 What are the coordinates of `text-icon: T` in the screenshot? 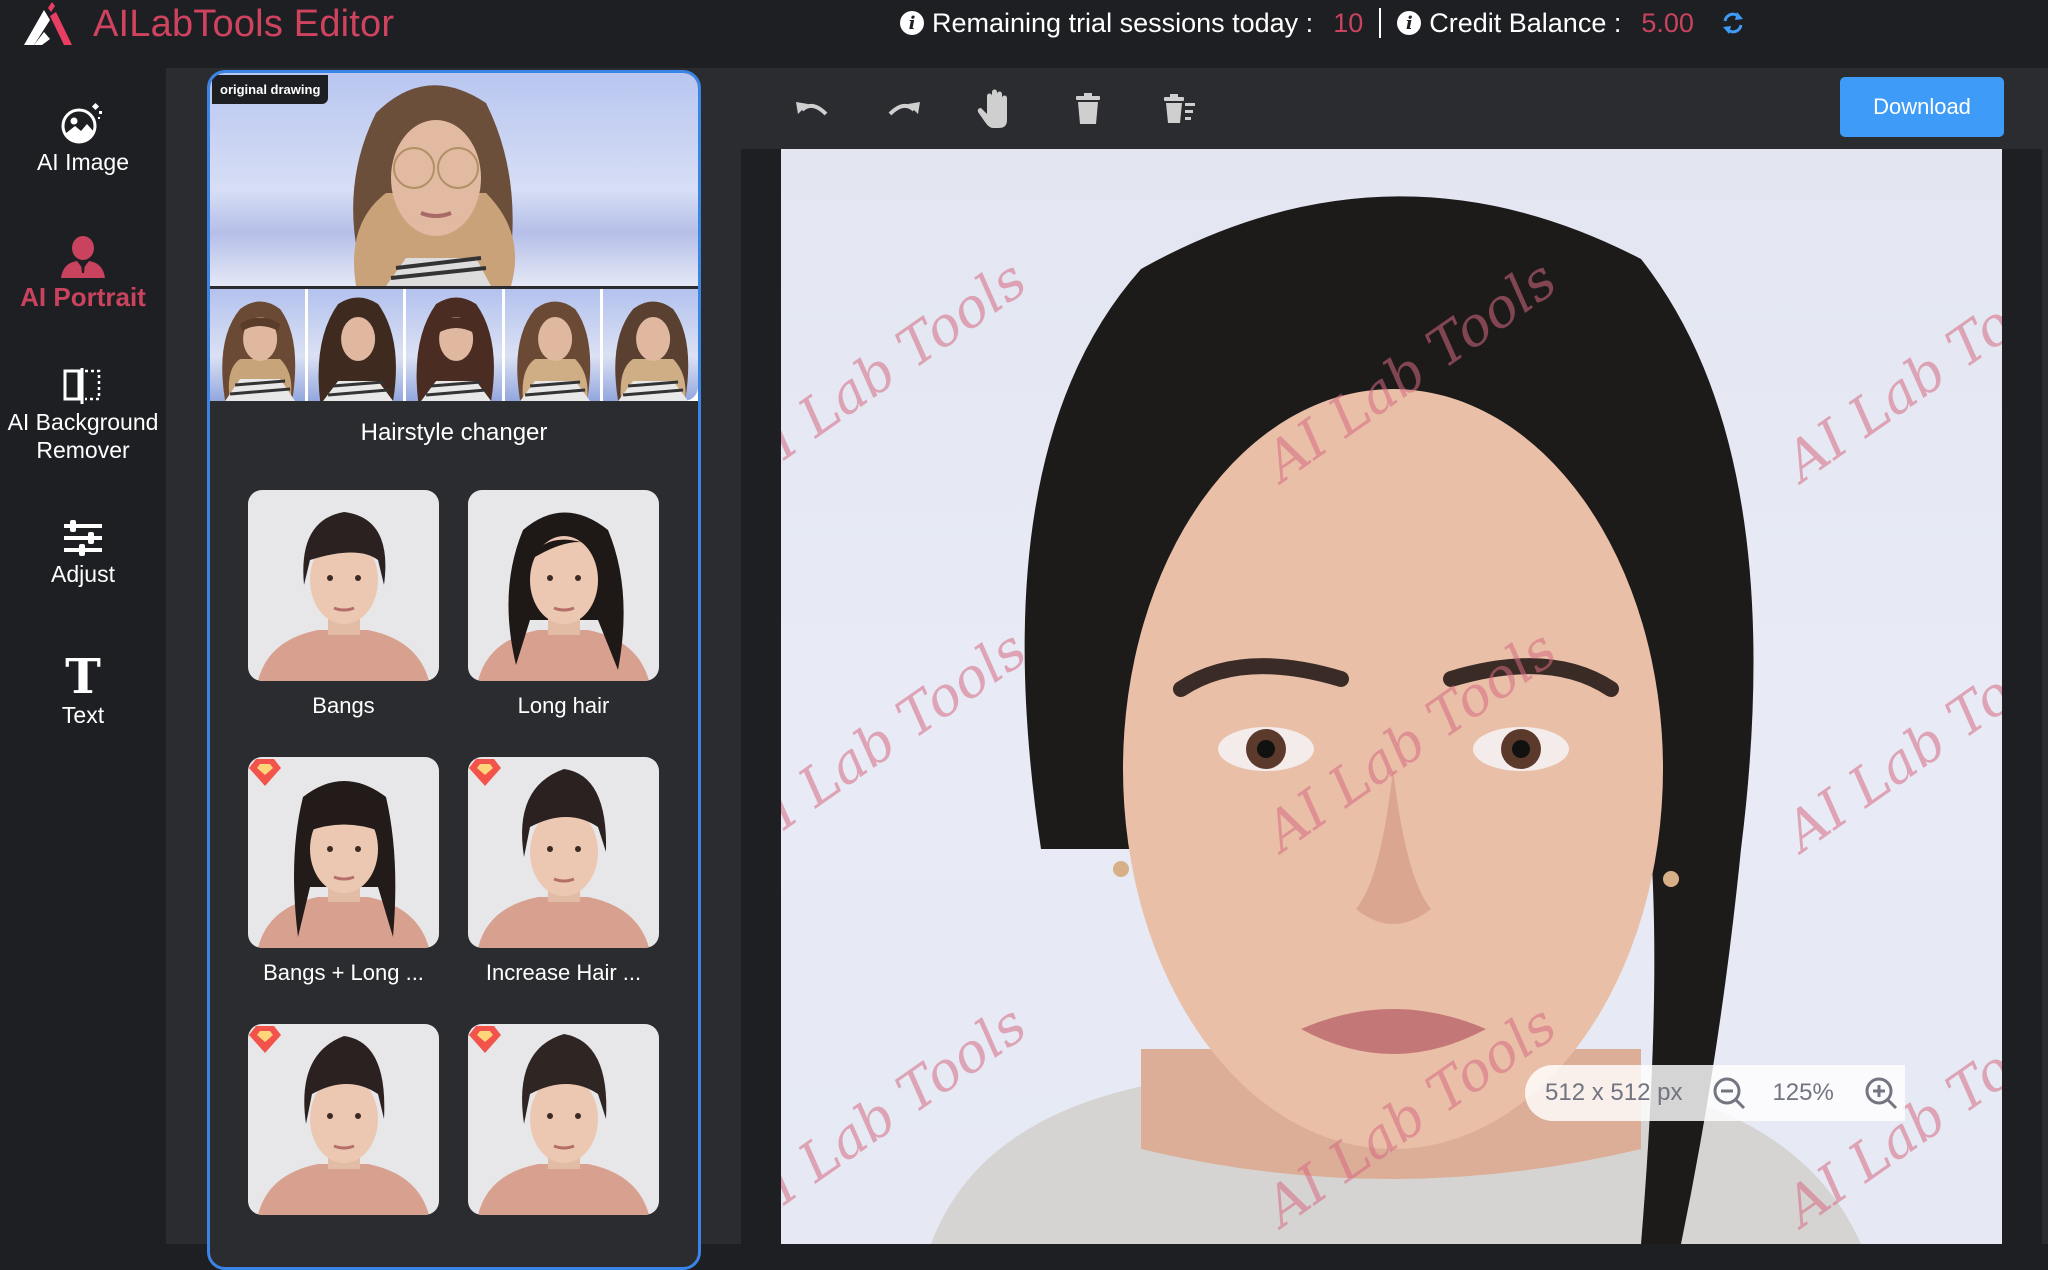 It's located at (83, 675).